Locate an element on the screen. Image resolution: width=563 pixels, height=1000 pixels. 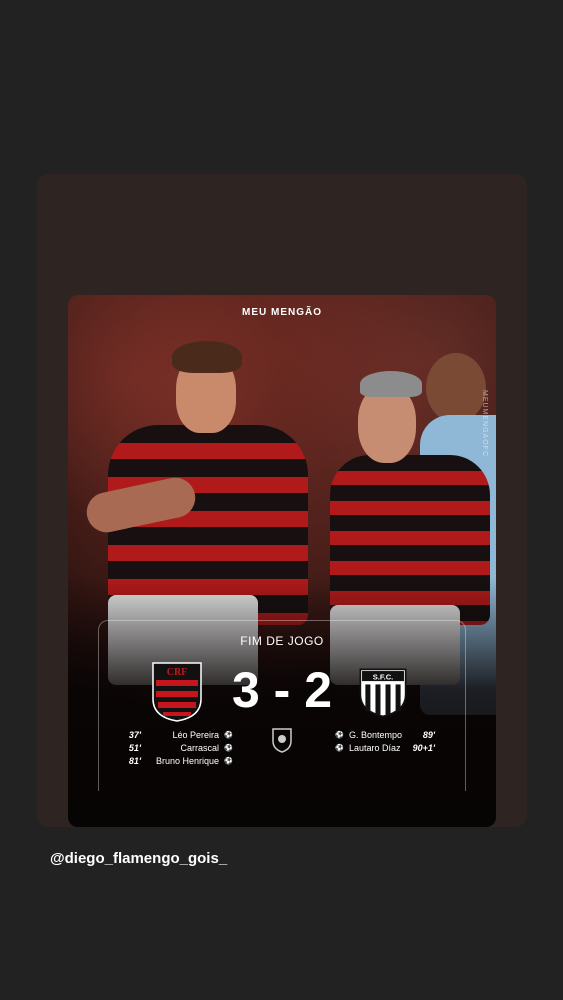
flamengo-crest-icon: CRF is located at coordinates (177, 692).